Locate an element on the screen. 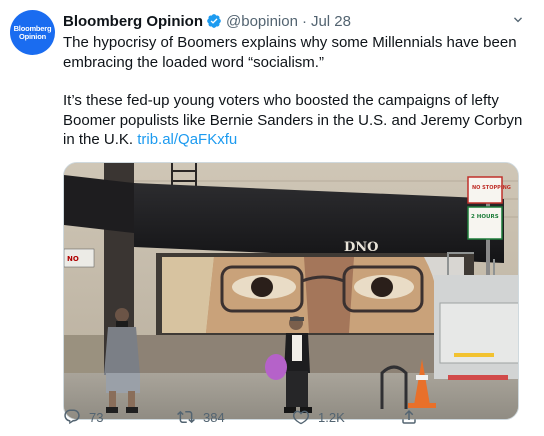 This screenshot has height=436, width=544. storefront-sign: DNO is located at coordinates (361, 247).